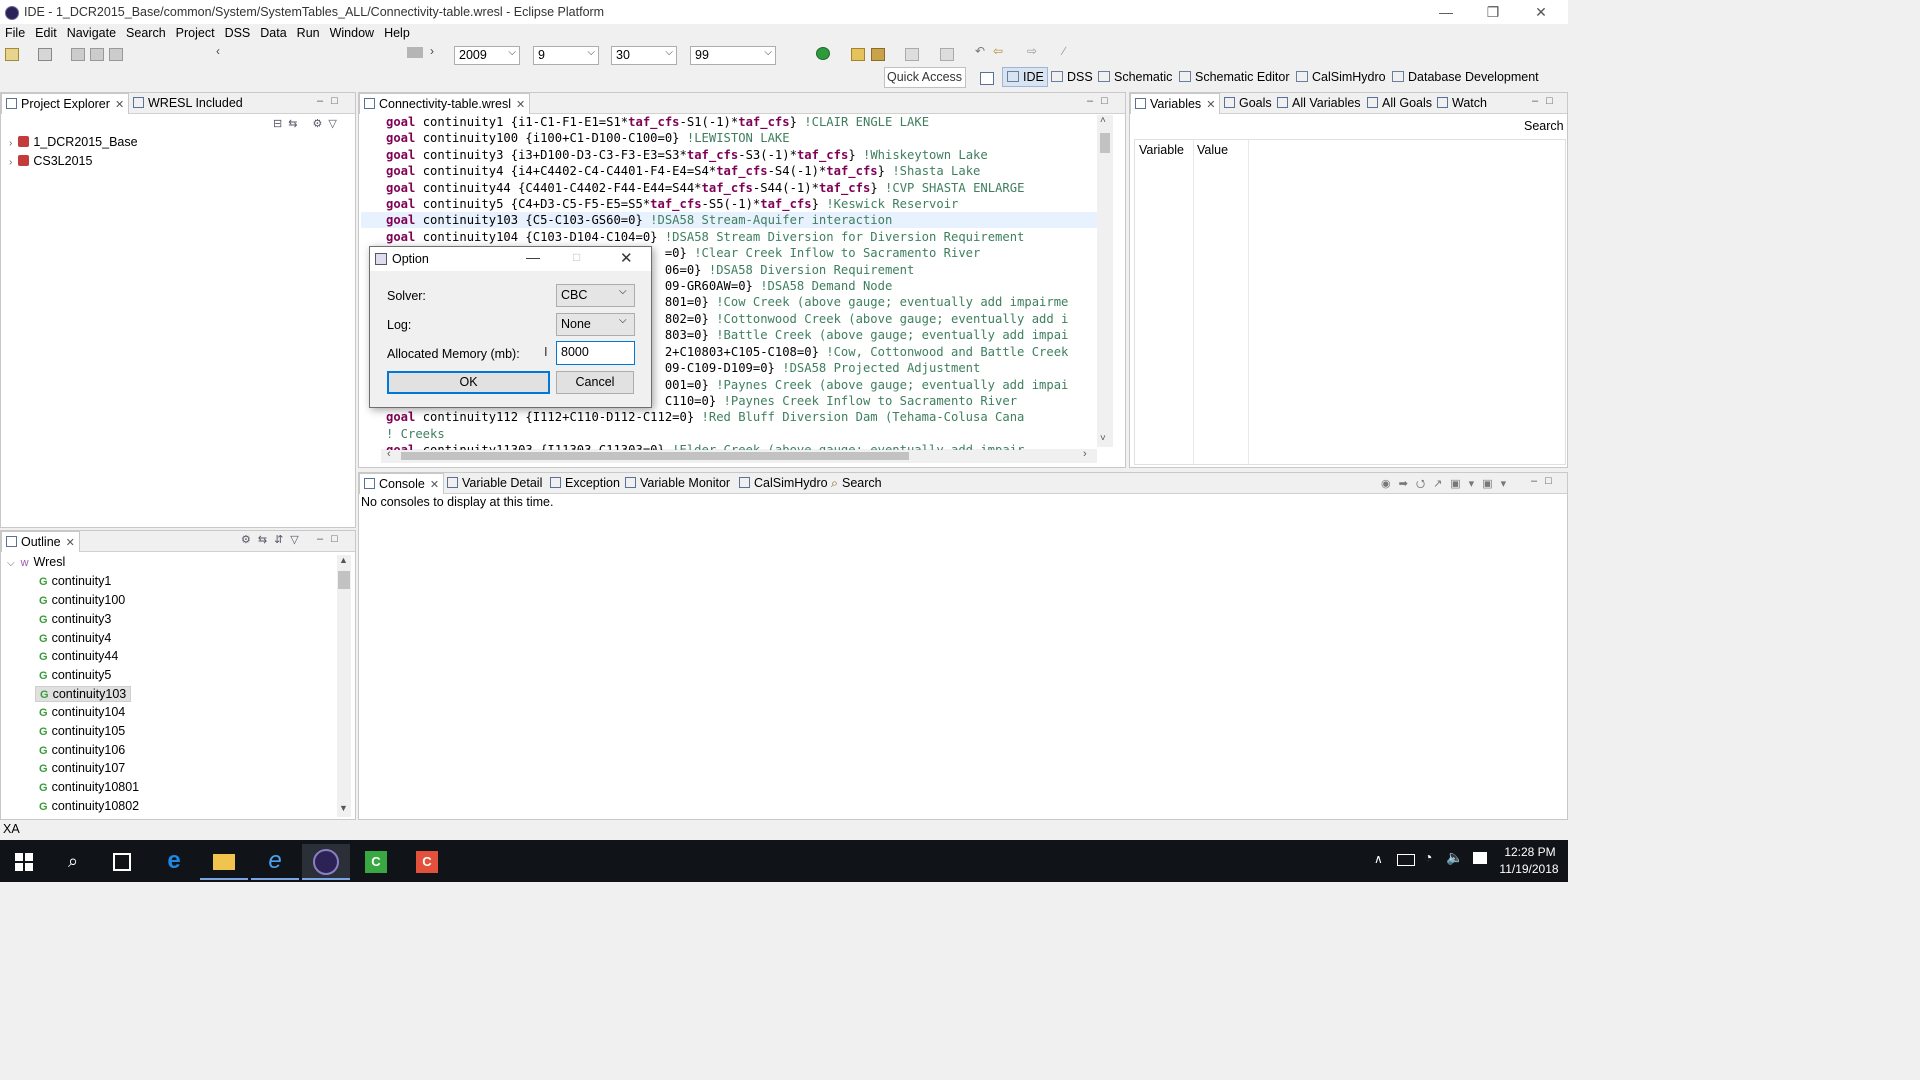 This screenshot has width=1920, height=1080. I want to click on collapse-link-icon: ⊟⇆ ⚙▽, so click(308, 123).